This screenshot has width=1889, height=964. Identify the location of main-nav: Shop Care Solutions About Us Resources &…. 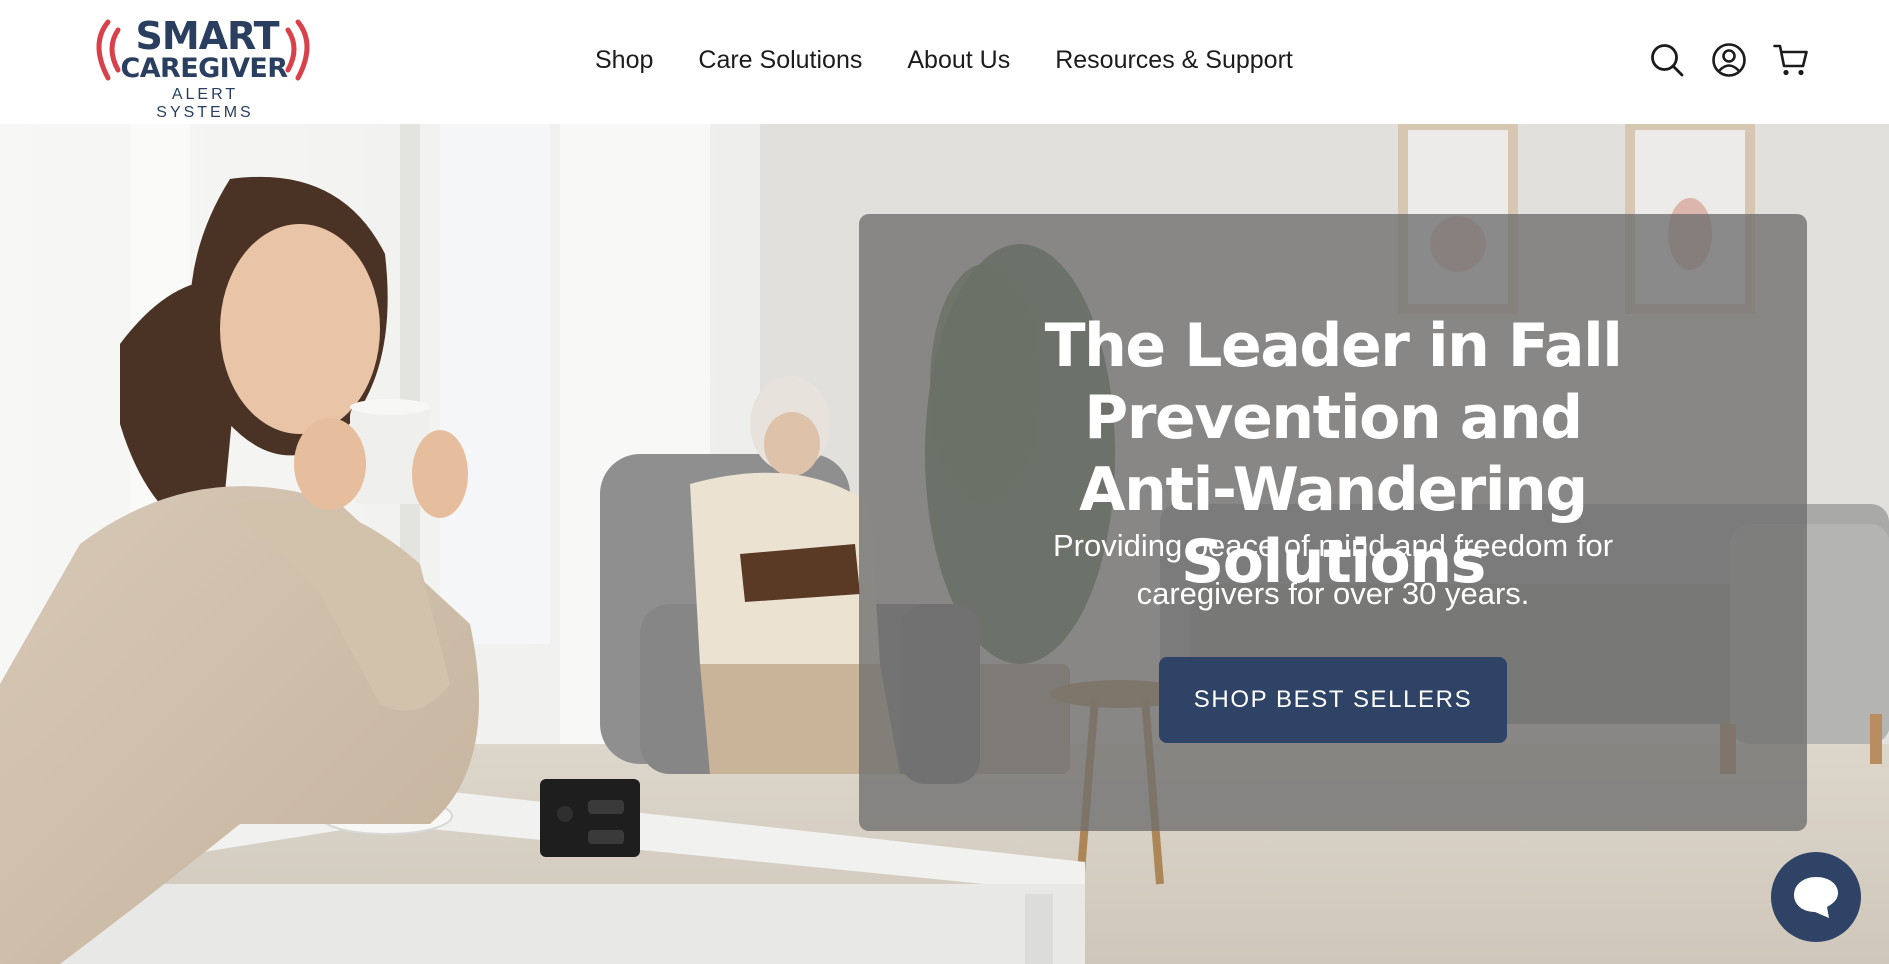
(944, 60).